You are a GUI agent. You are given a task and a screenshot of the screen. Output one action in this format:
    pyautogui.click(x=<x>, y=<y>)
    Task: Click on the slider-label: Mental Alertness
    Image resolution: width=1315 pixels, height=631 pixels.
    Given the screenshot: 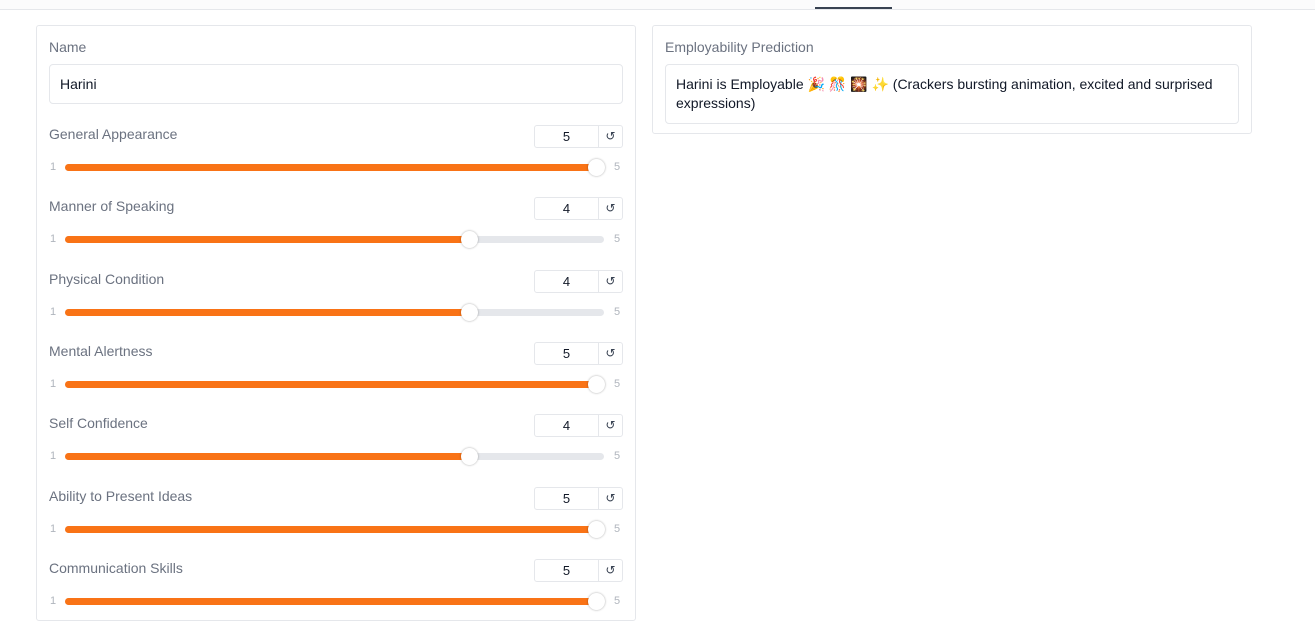 What is the action you would take?
    pyautogui.click(x=101, y=350)
    